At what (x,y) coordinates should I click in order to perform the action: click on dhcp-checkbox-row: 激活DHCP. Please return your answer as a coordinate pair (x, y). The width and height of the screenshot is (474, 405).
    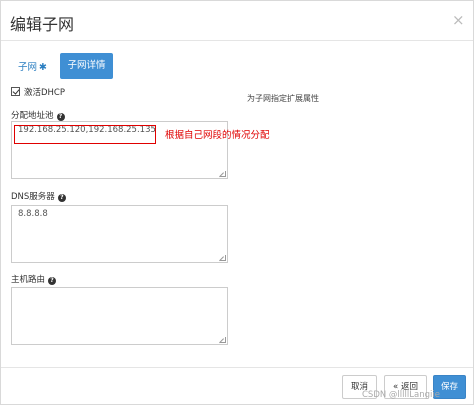
    Looking at the image, I should click on (38, 92).